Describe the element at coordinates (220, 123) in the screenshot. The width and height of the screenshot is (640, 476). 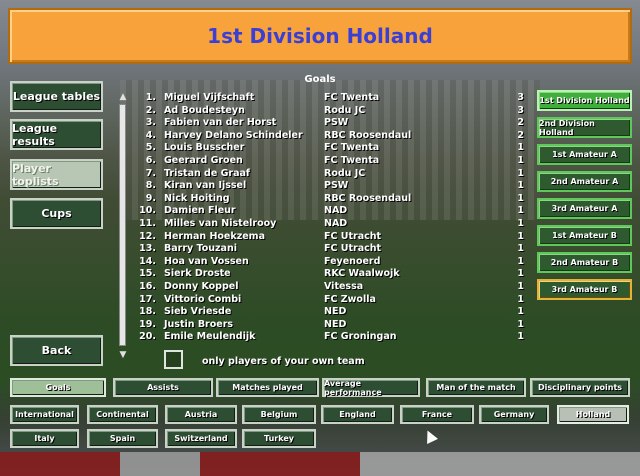
I see `player-name: Fabien van der Horst` at that location.